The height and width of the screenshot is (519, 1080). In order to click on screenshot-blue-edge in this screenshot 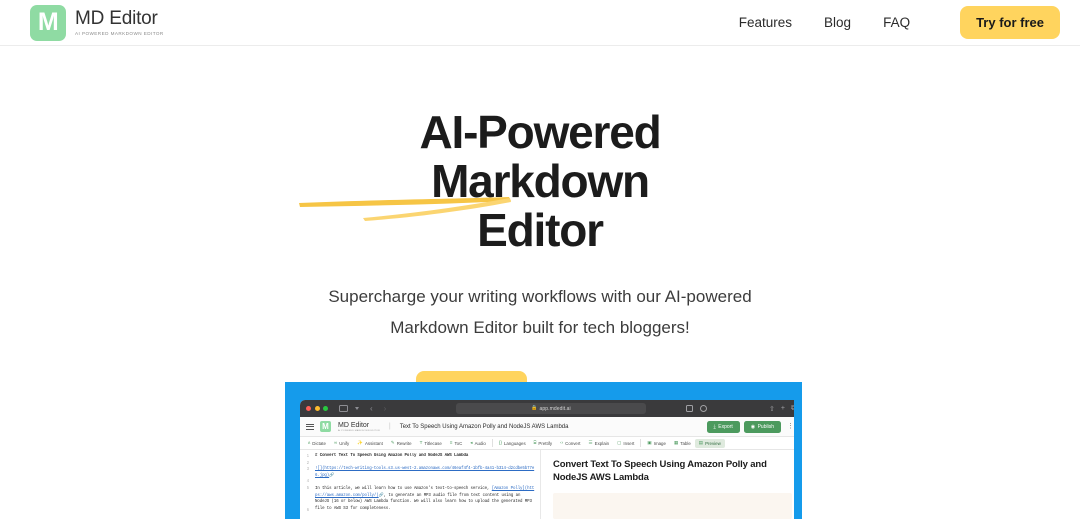, I will do `click(798, 459)`.